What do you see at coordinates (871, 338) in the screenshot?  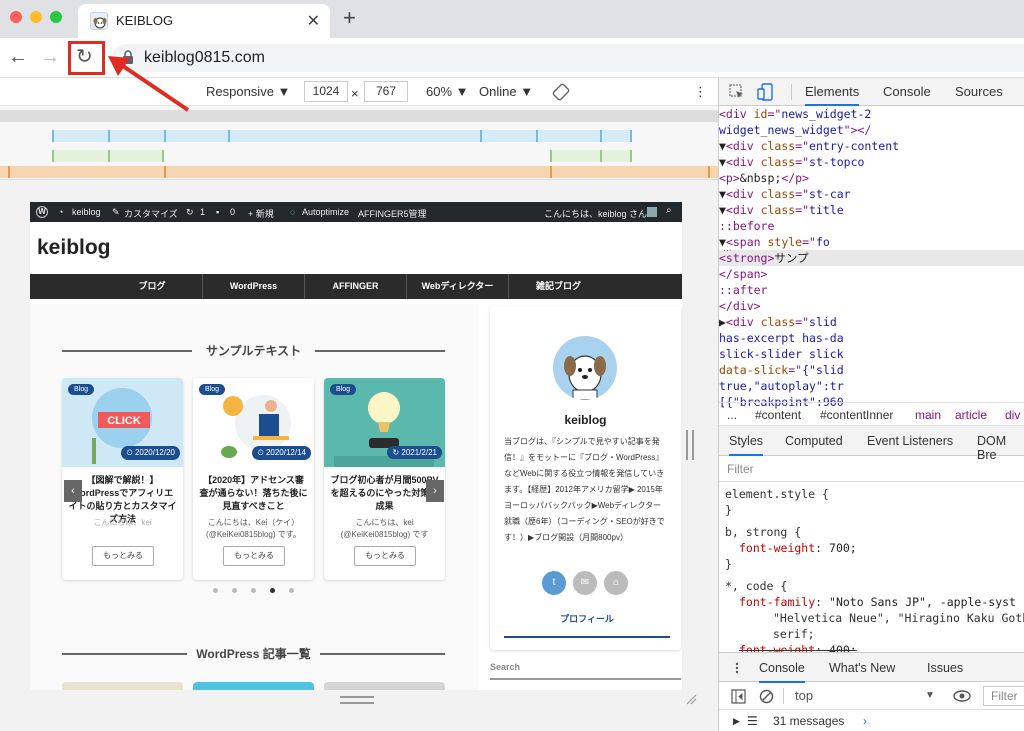 I see `dom-node-row: has-excerpt has-da` at bounding box center [871, 338].